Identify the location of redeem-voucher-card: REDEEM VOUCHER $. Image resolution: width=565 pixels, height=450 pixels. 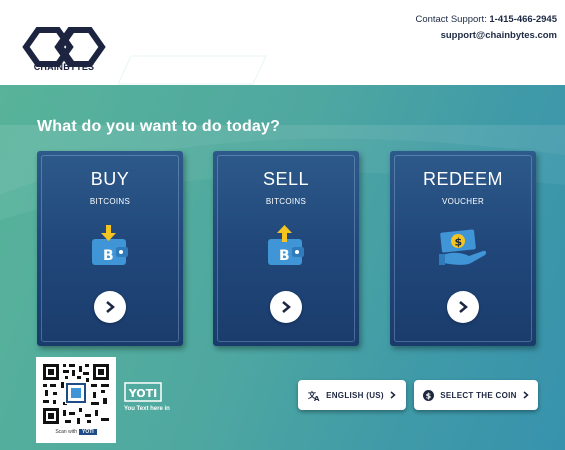
(463, 248).